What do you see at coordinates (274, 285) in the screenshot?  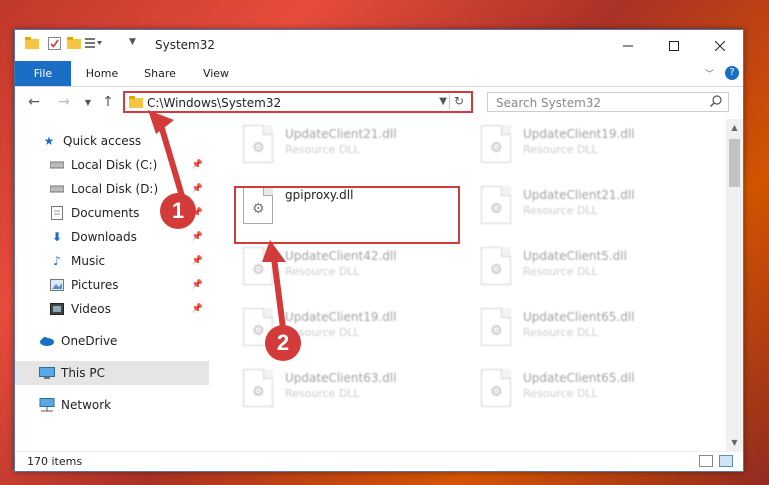 I see `arrow-to-file` at bounding box center [274, 285].